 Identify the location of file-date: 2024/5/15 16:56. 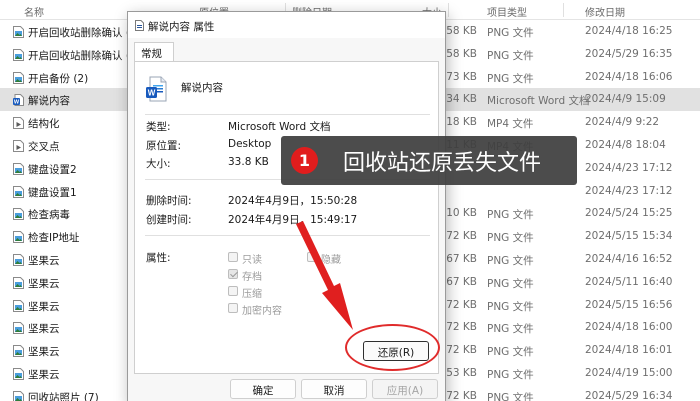
(629, 304).